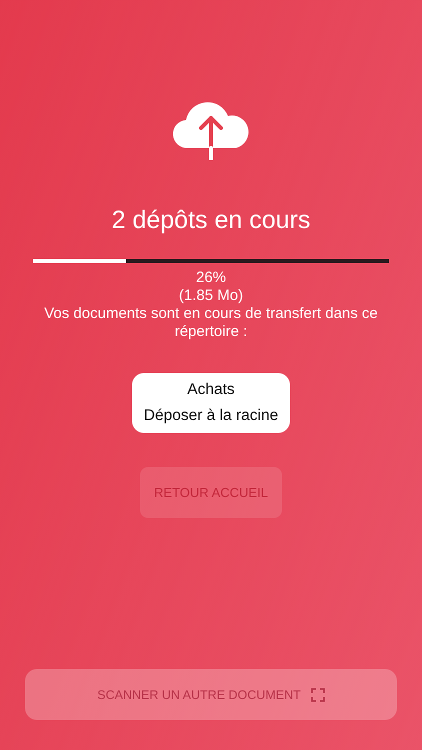 The height and width of the screenshot is (750, 422). Describe the element at coordinates (211, 296) in the screenshot. I see `size-text: (1.85 Mo)` at that location.